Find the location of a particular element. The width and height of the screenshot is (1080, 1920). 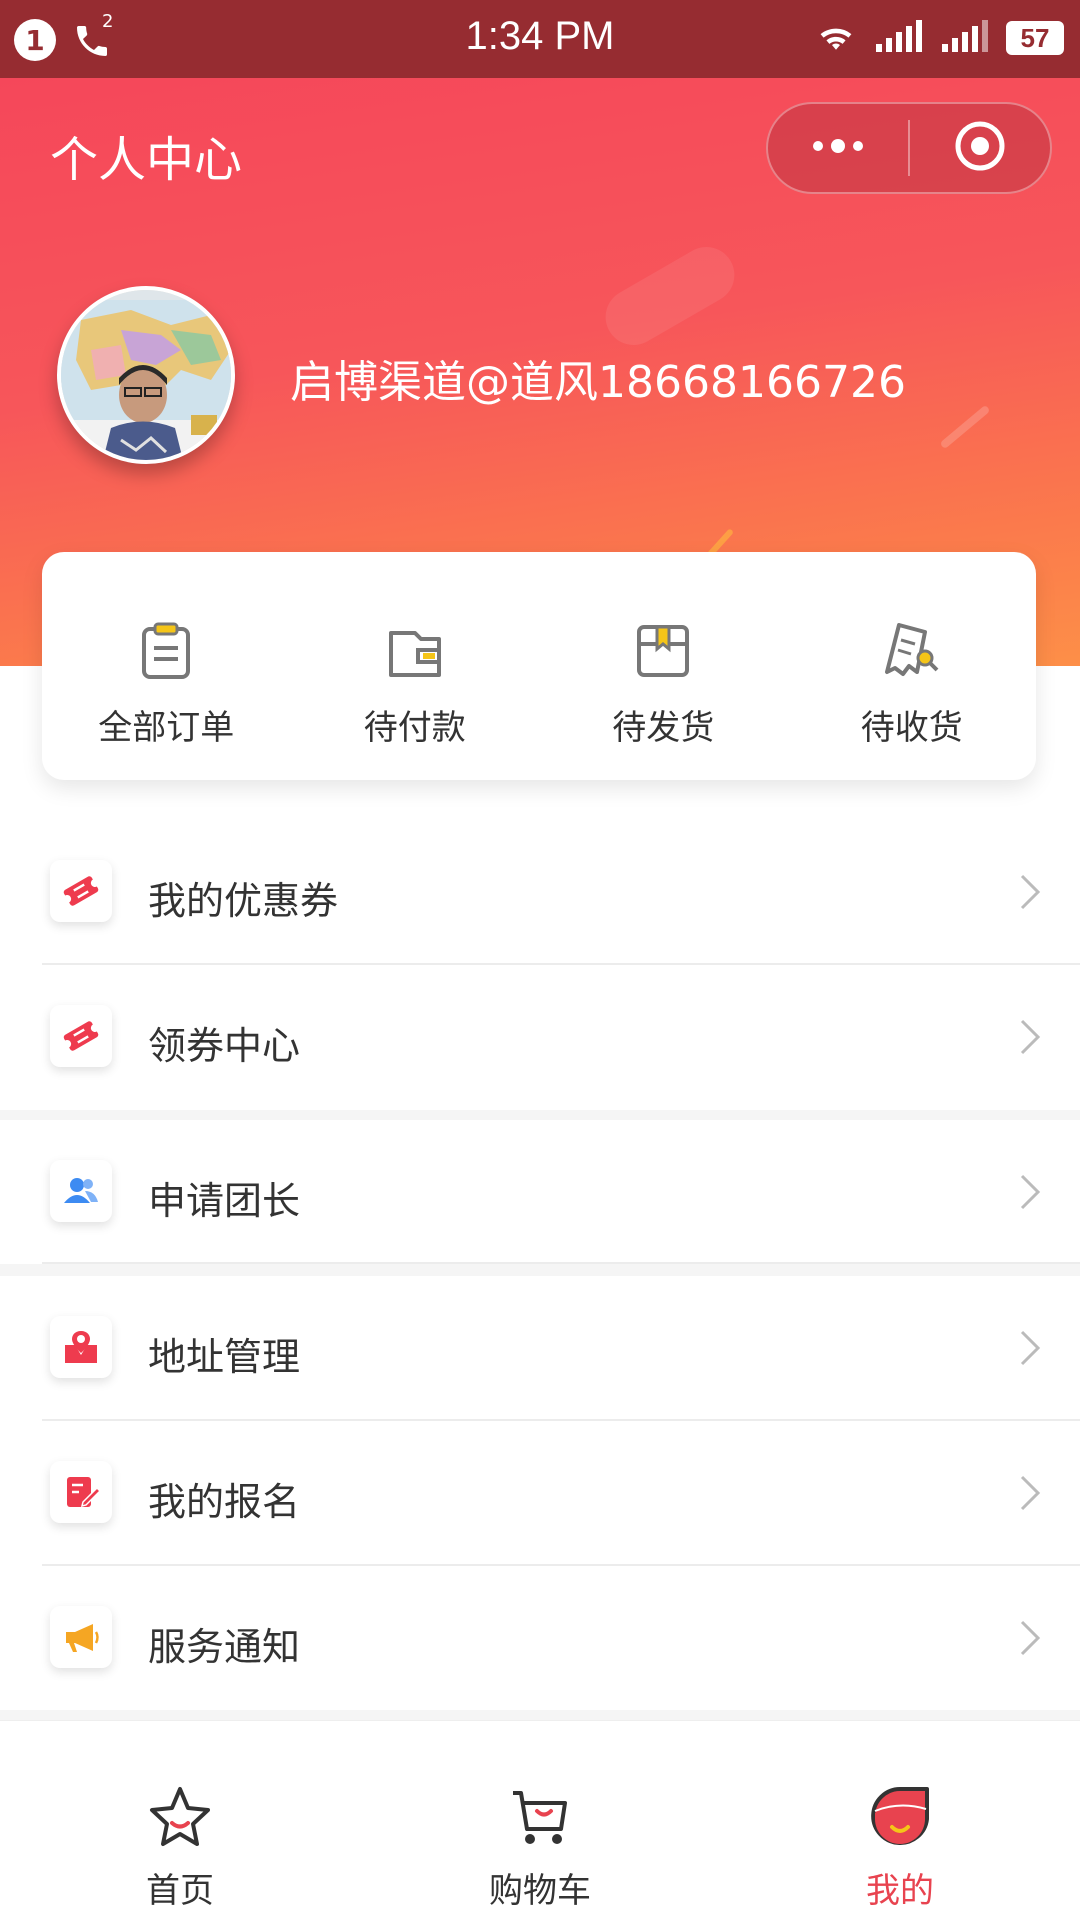

orders-card: 全部订单 待付款 待发货 待收货 is located at coordinates (539, 666).